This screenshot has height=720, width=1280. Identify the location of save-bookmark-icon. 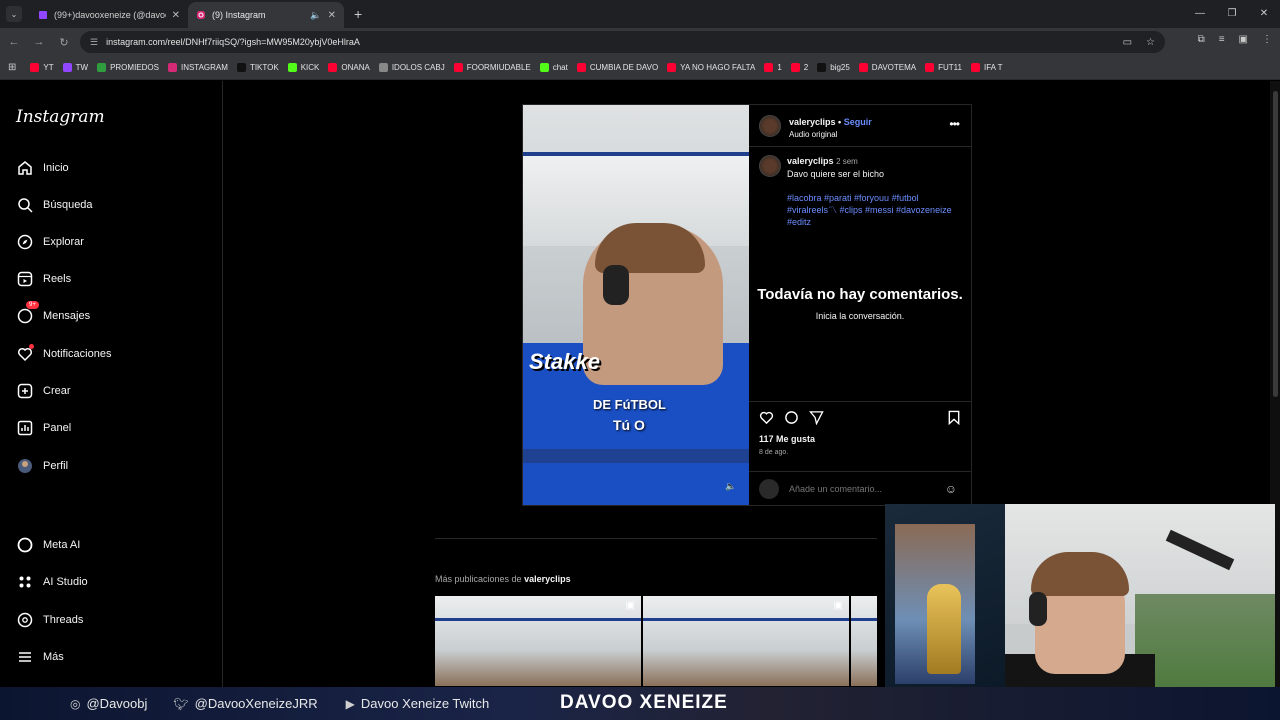
(954, 419).